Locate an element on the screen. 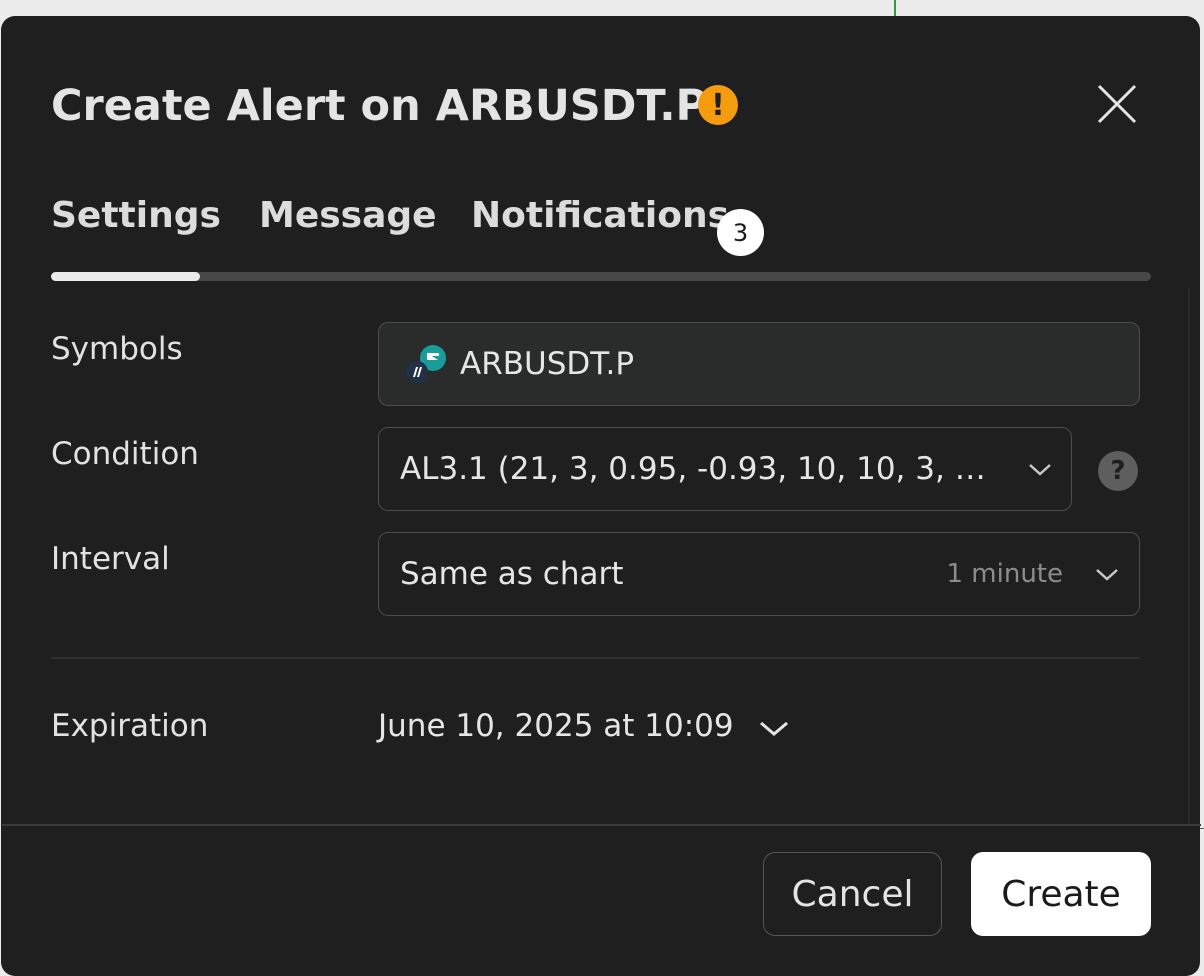 The image size is (1204, 976). interval-hint: 1 minute is located at coordinates (1004, 574).